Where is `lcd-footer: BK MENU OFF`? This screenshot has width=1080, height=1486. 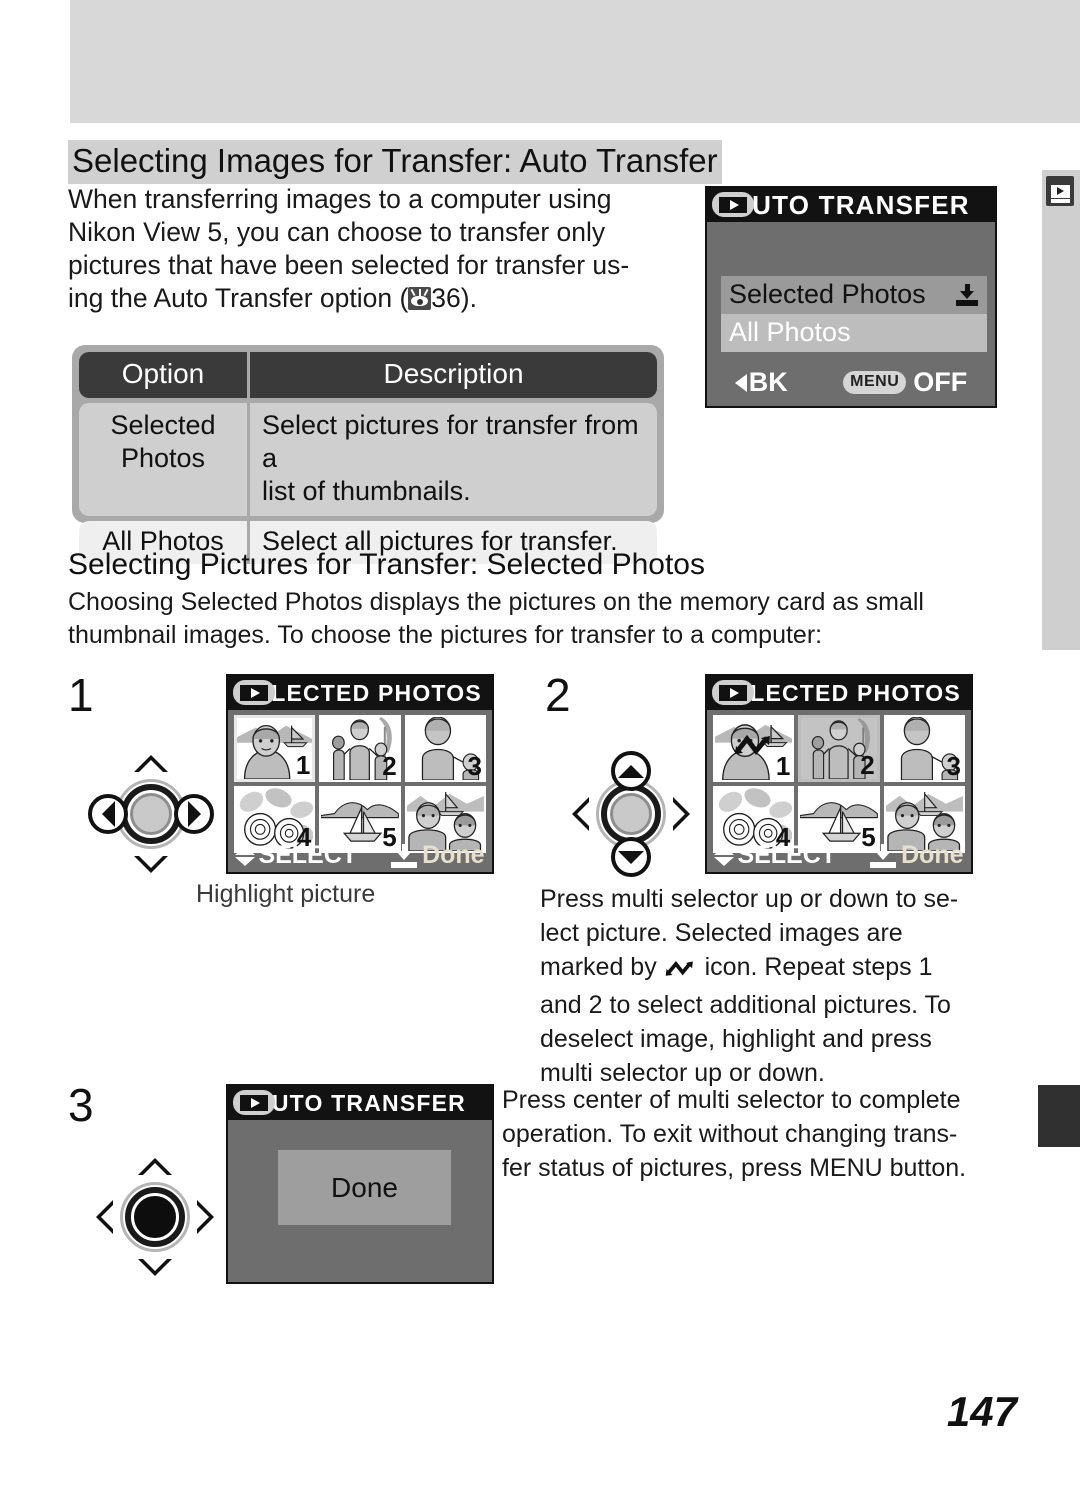 lcd-footer: BK MENU OFF is located at coordinates (851, 382).